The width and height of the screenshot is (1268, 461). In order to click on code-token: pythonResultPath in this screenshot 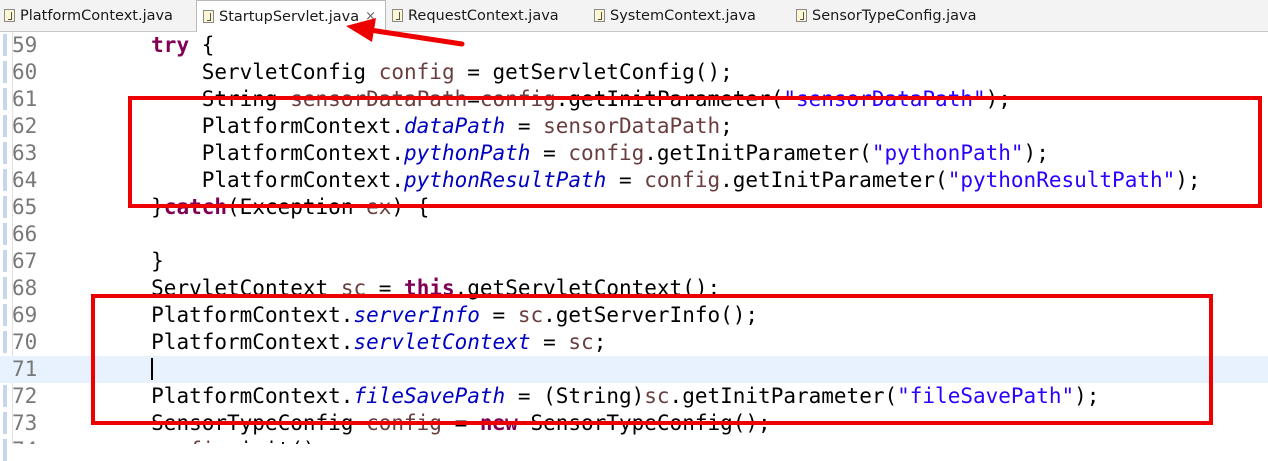, I will do `click(505, 180)`.